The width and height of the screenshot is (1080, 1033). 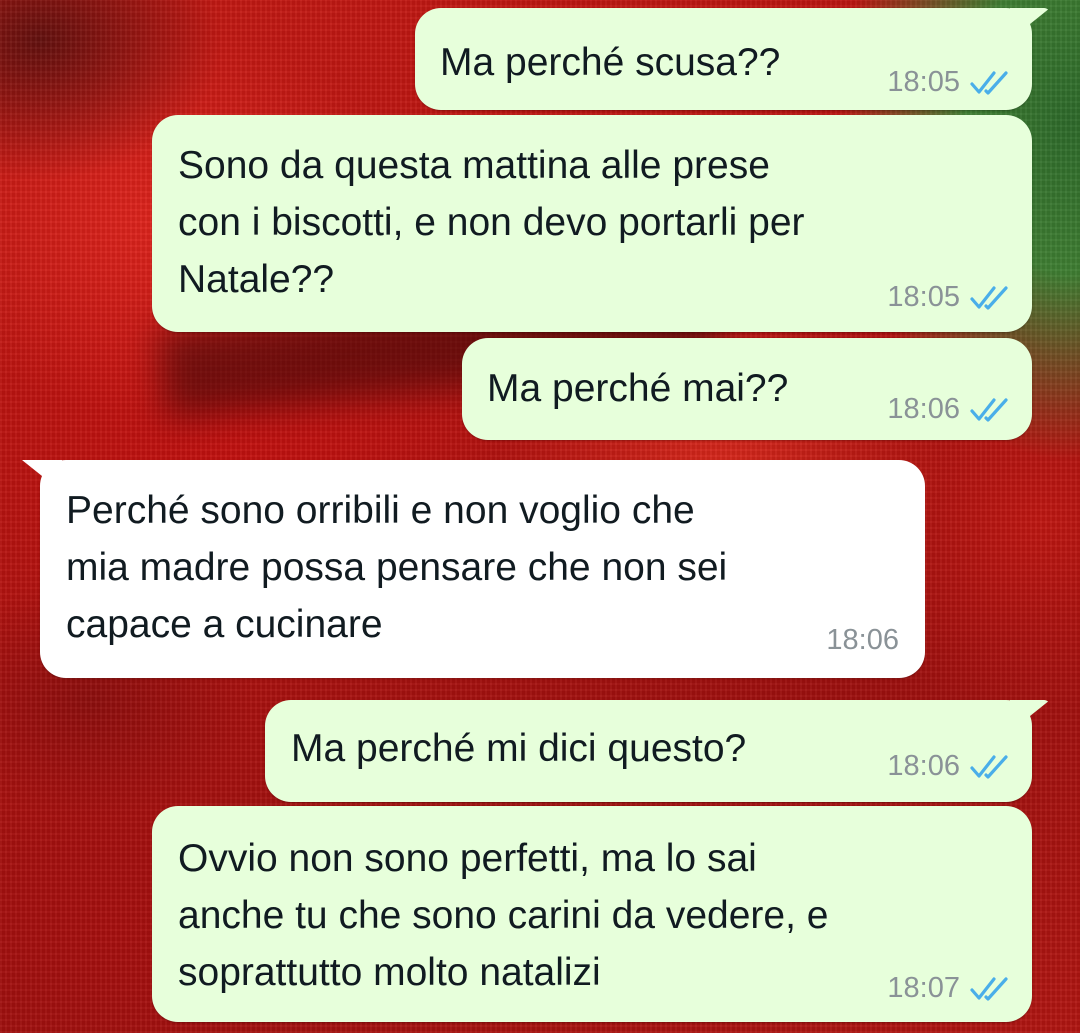 I want to click on message-bubble-outgoing: Ma perché mai?? 18:06, so click(x=747, y=389).